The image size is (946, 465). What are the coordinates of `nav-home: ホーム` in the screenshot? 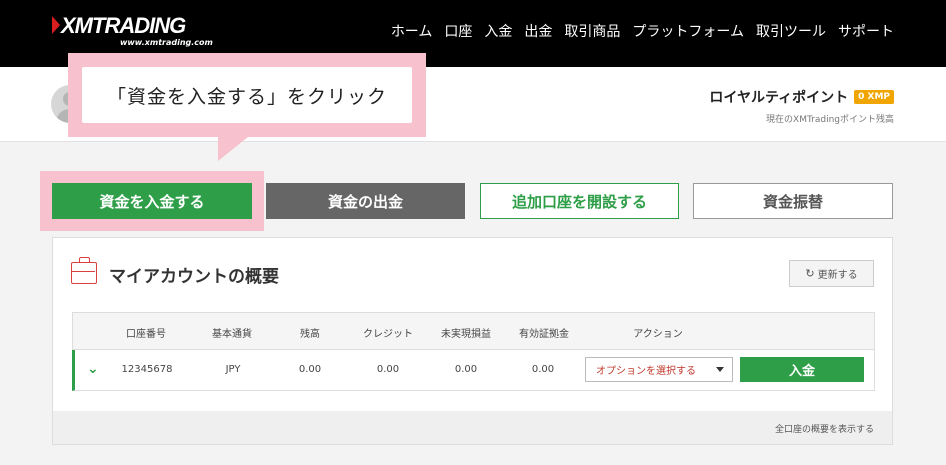 It's located at (412, 32).